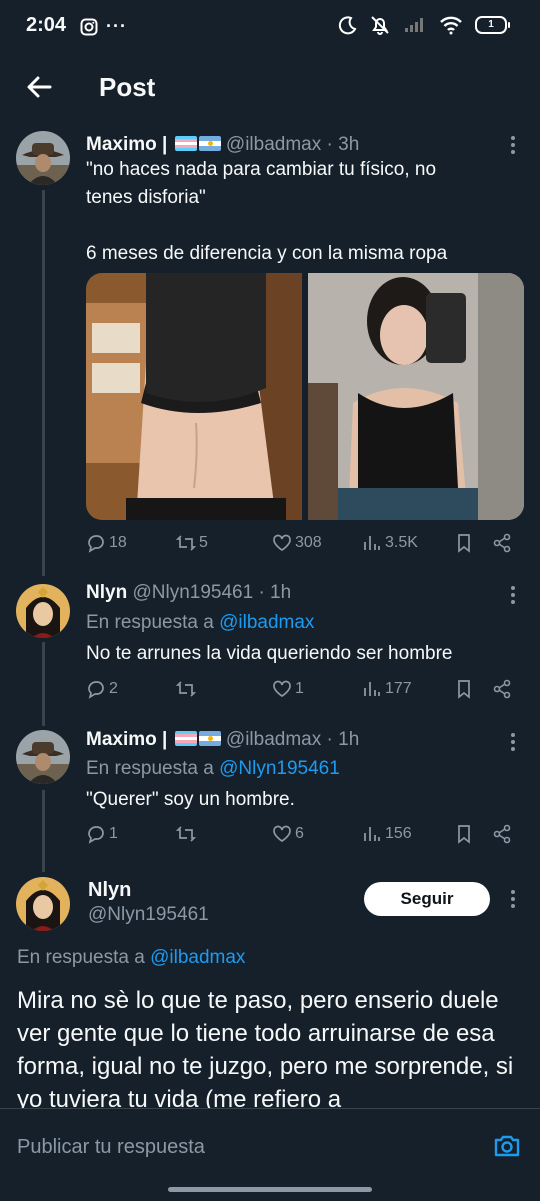  I want to click on views-count: 156, so click(398, 833).